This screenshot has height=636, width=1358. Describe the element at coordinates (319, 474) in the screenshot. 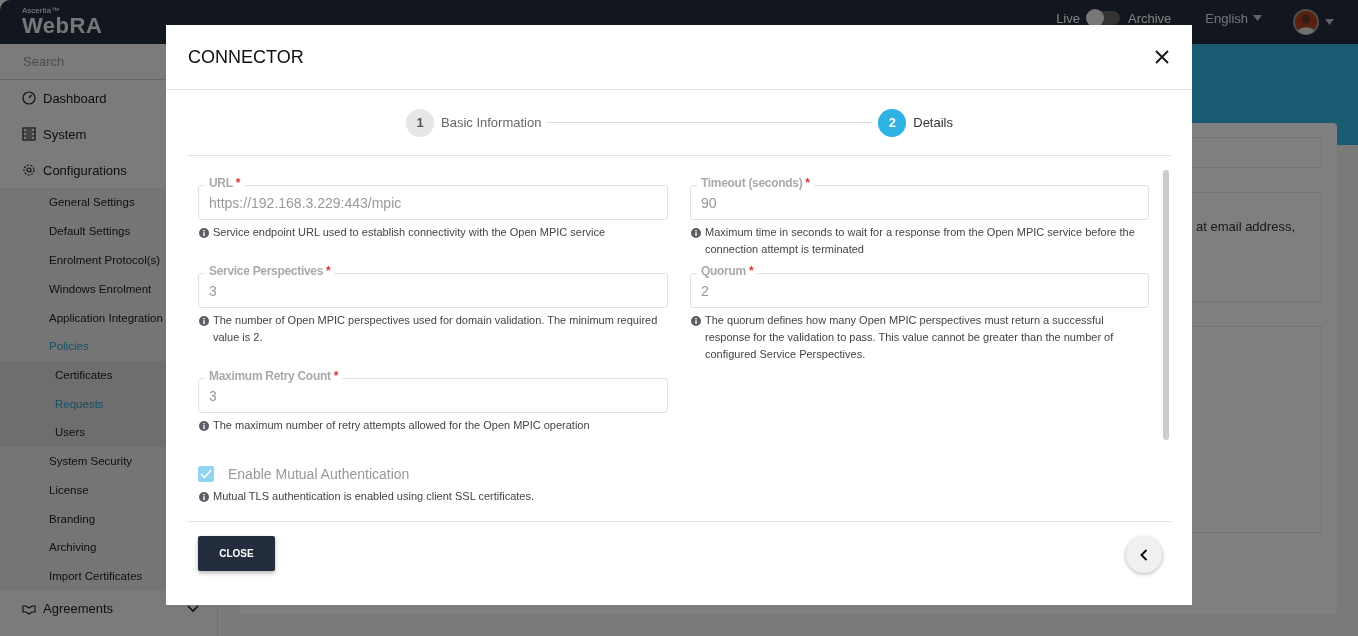

I see `checkbox-label: Enable Mutual Authentication` at that location.